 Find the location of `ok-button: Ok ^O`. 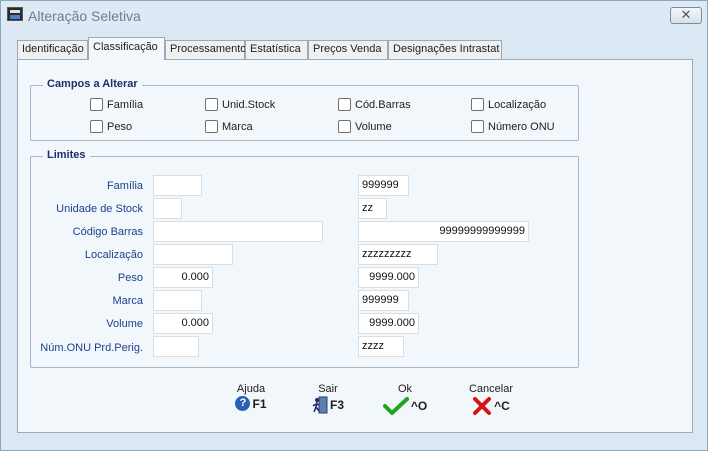

ok-button: Ok ^O is located at coordinates (405, 399).